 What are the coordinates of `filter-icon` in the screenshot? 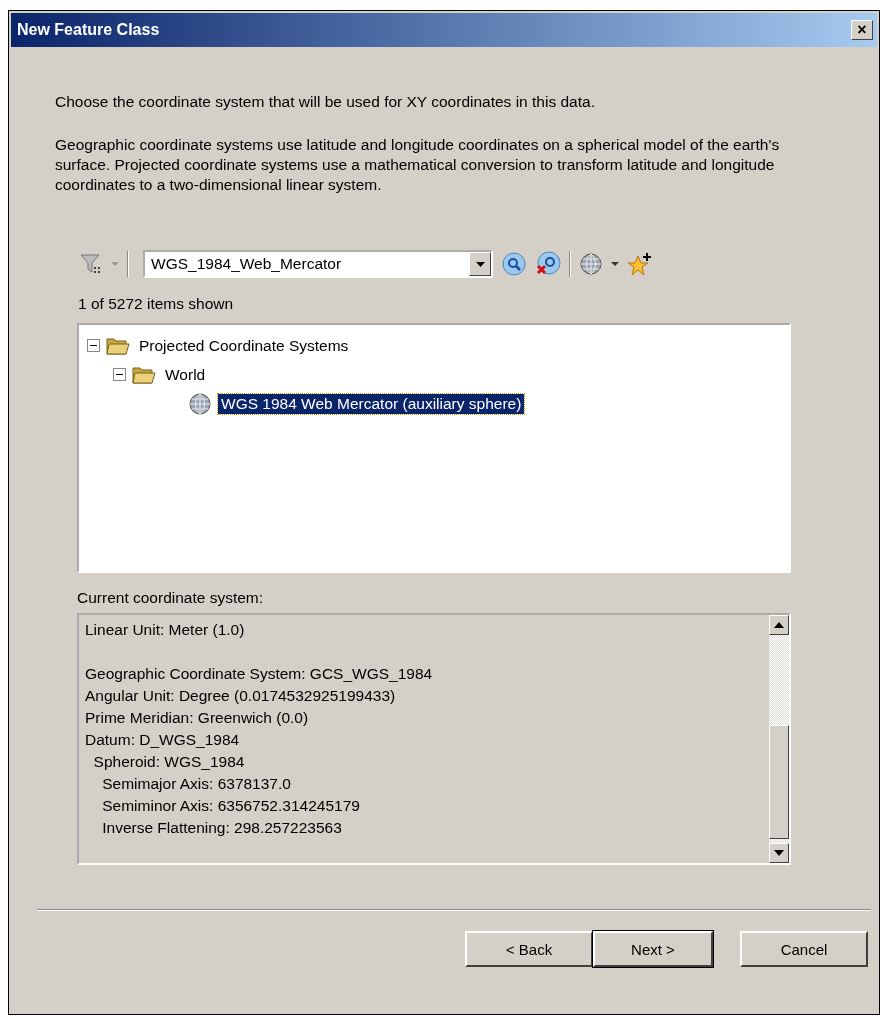 It's located at (91, 264).